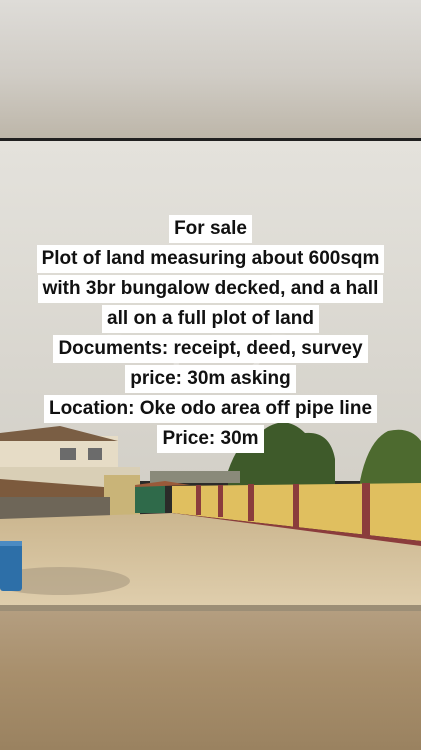  What do you see at coordinates (210, 289) in the screenshot?
I see `caption-line-bungalow: with 3br bungalow decked, and a hall` at bounding box center [210, 289].